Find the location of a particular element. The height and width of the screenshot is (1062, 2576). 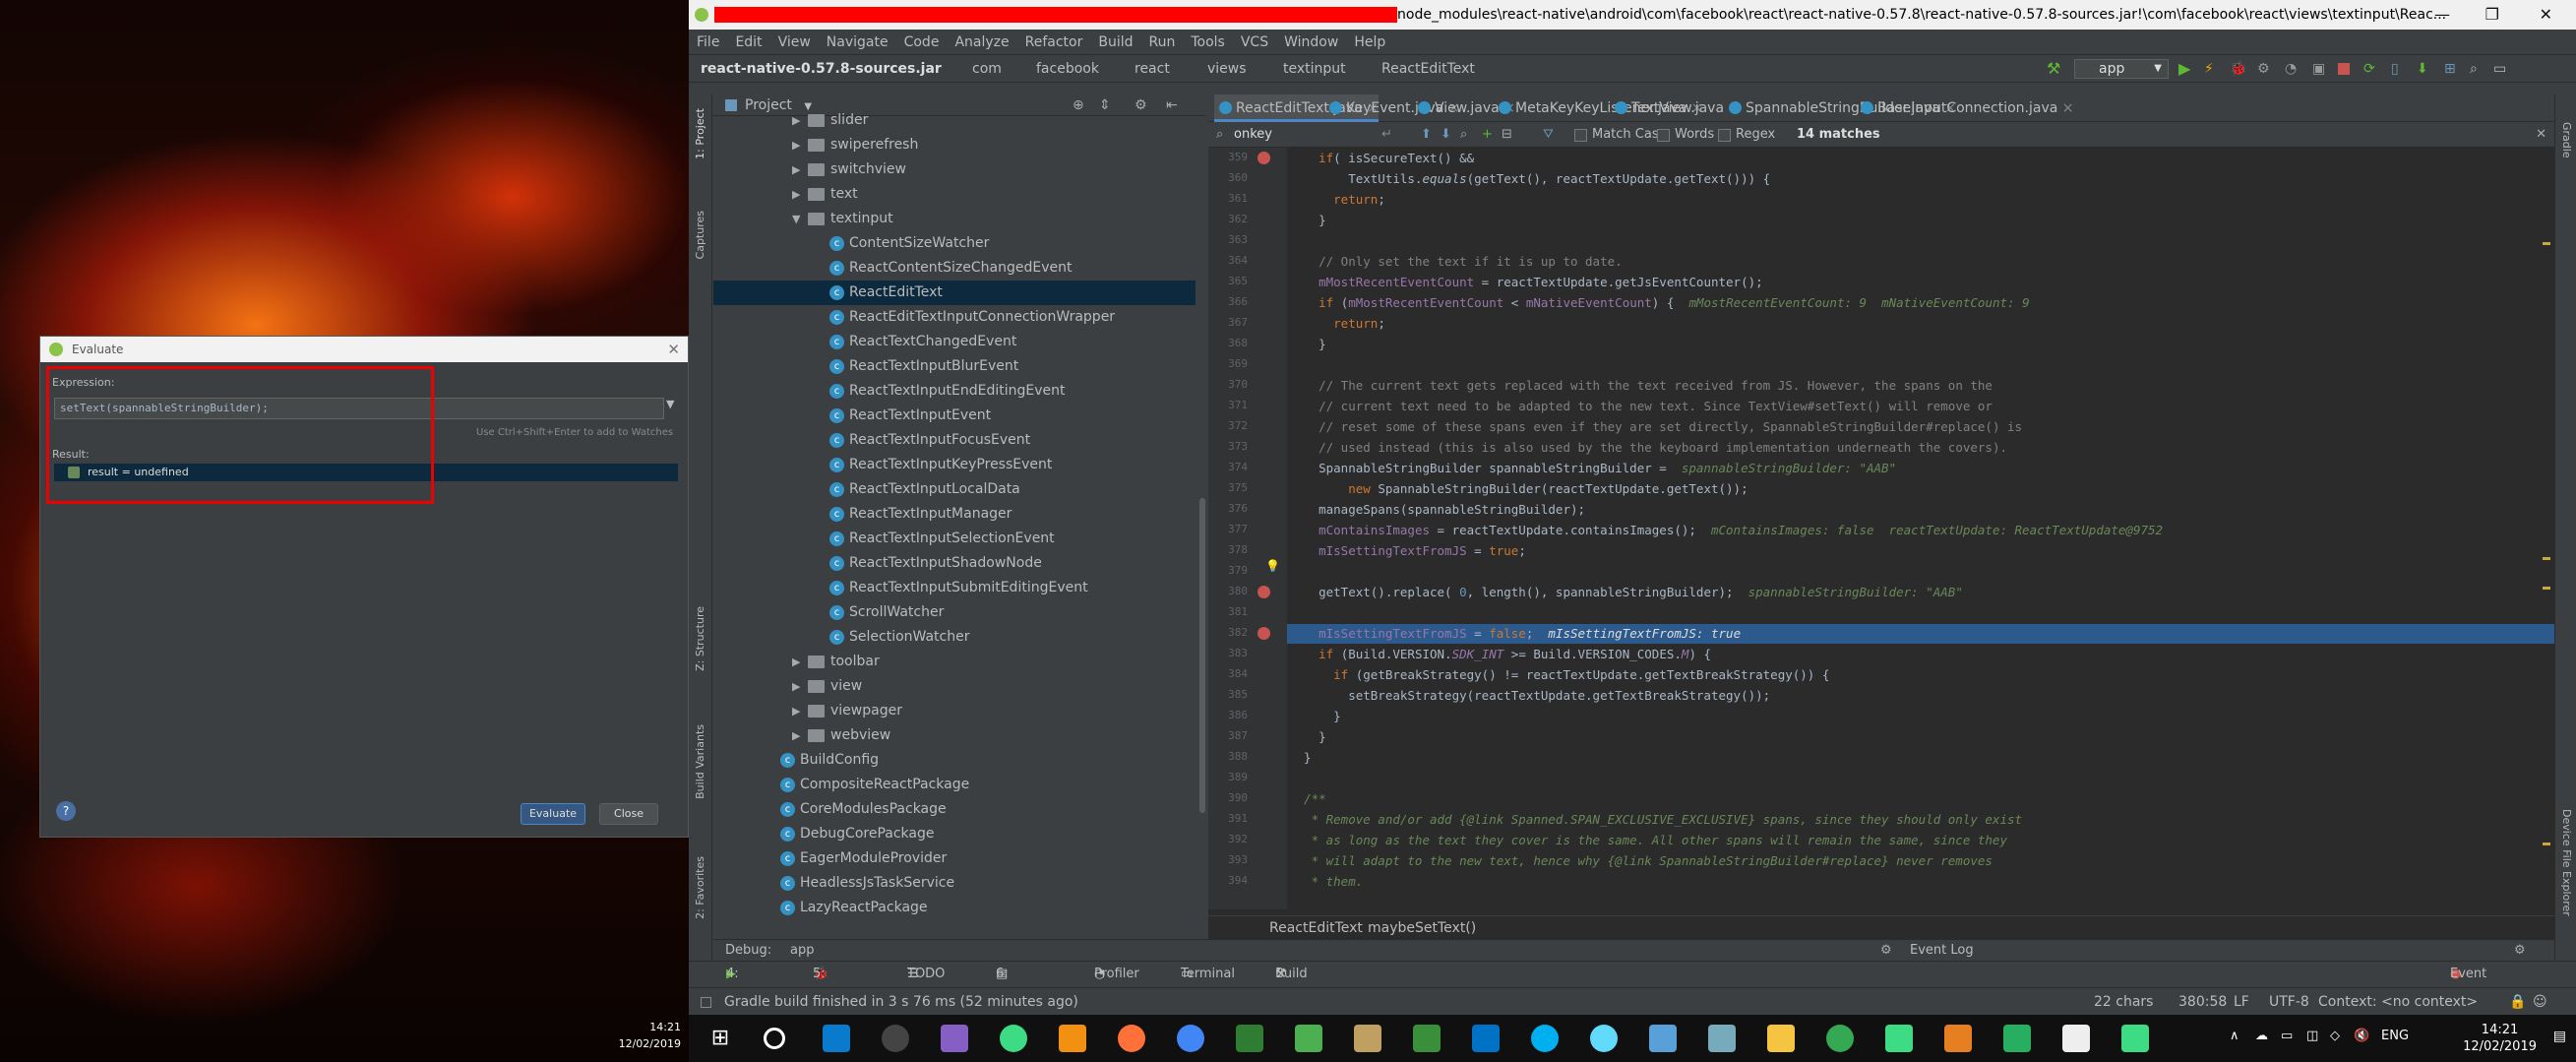

tree-item: c ReactTextInputLocalData is located at coordinates (954, 489).